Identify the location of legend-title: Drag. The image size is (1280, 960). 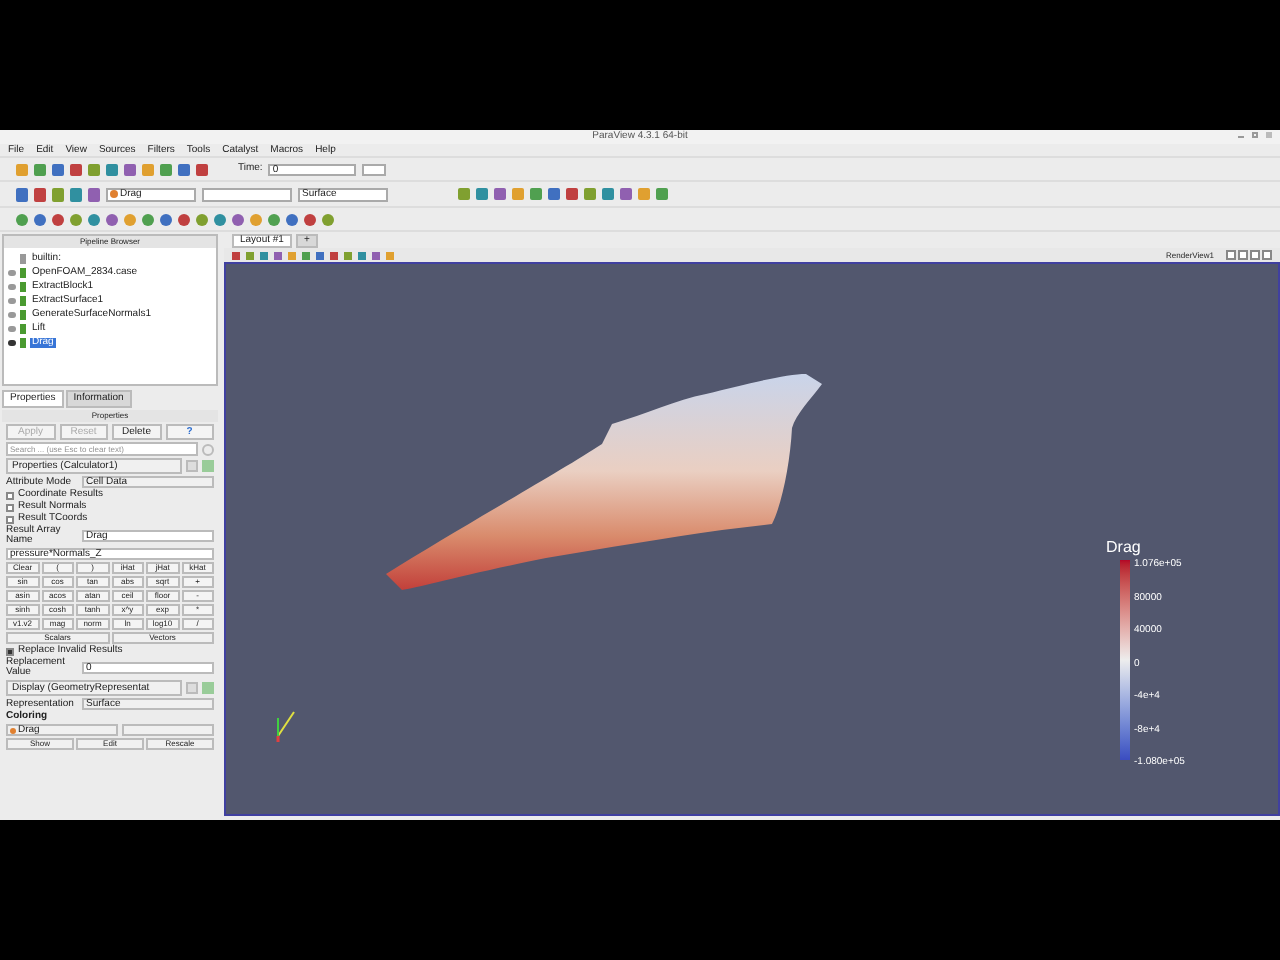
(1124, 548).